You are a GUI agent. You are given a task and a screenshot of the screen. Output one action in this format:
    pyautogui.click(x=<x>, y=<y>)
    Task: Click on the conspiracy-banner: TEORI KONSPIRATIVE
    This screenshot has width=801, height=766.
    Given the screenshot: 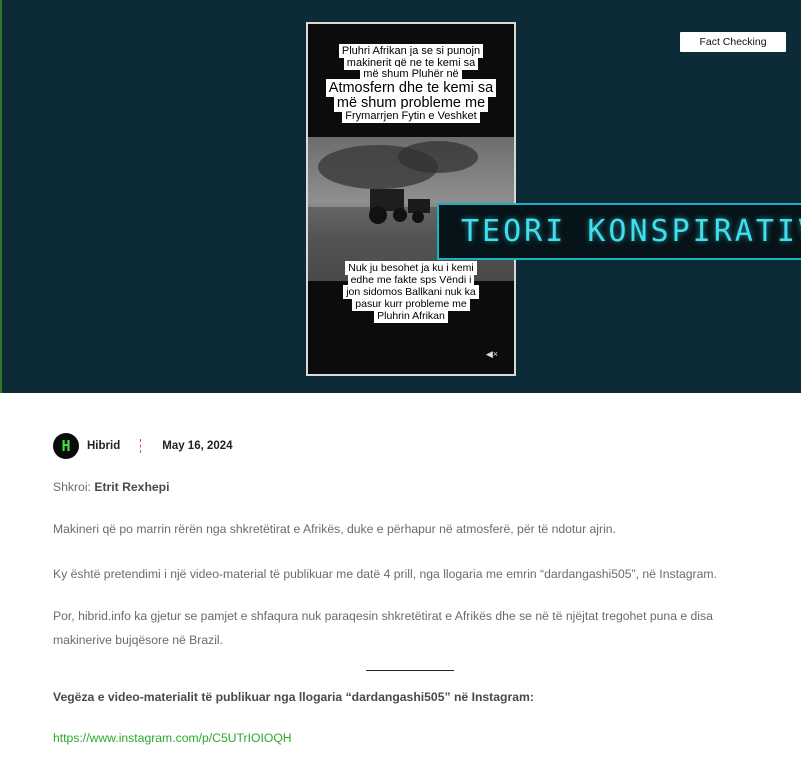 What is the action you would take?
    pyautogui.click(x=619, y=231)
    